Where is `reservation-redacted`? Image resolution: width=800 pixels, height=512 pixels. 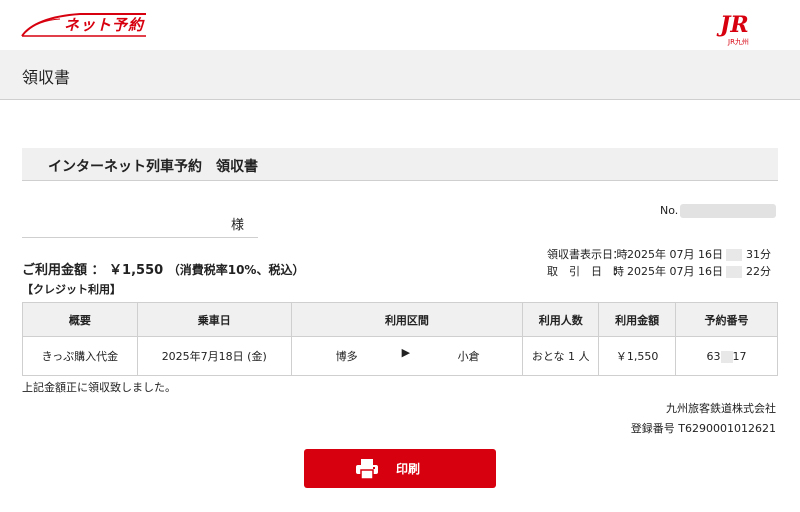 reservation-redacted is located at coordinates (726, 356).